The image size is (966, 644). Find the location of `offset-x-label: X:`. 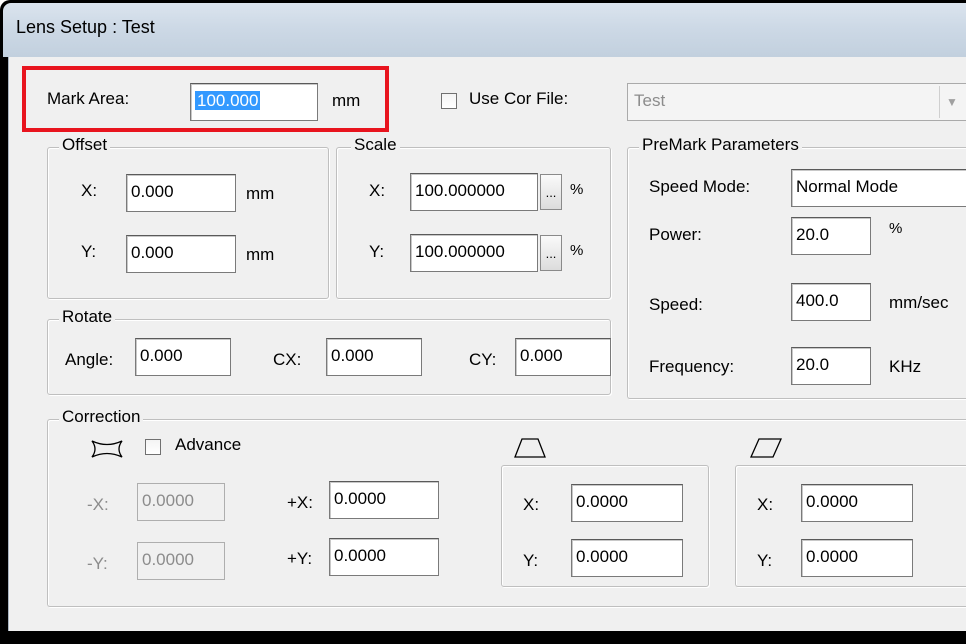

offset-x-label: X: is located at coordinates (89, 190).